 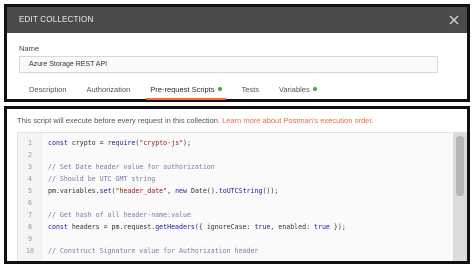 I want to click on code-token: "crypto-js", so click(x=161, y=143).